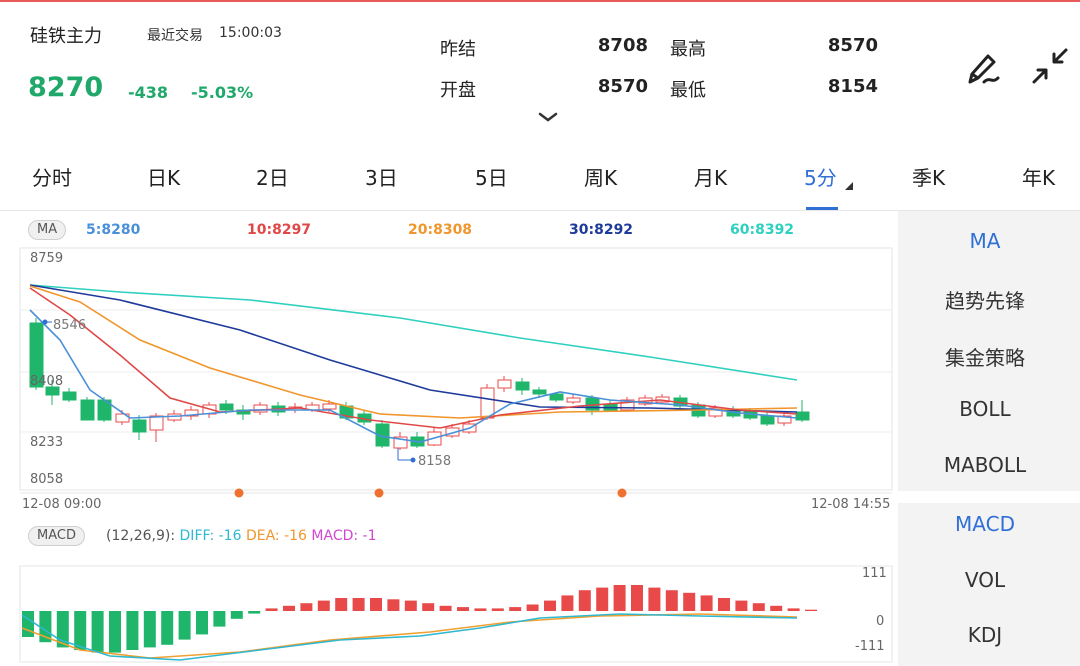 This screenshot has height=666, width=1080. Describe the element at coordinates (989, 497) in the screenshot. I see `panel-divider` at that location.